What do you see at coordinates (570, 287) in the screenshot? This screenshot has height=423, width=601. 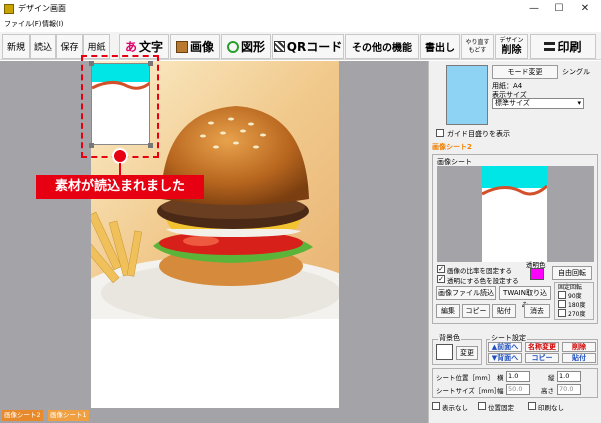 I see `fixed-rotate-title: 固定回転` at bounding box center [570, 287].